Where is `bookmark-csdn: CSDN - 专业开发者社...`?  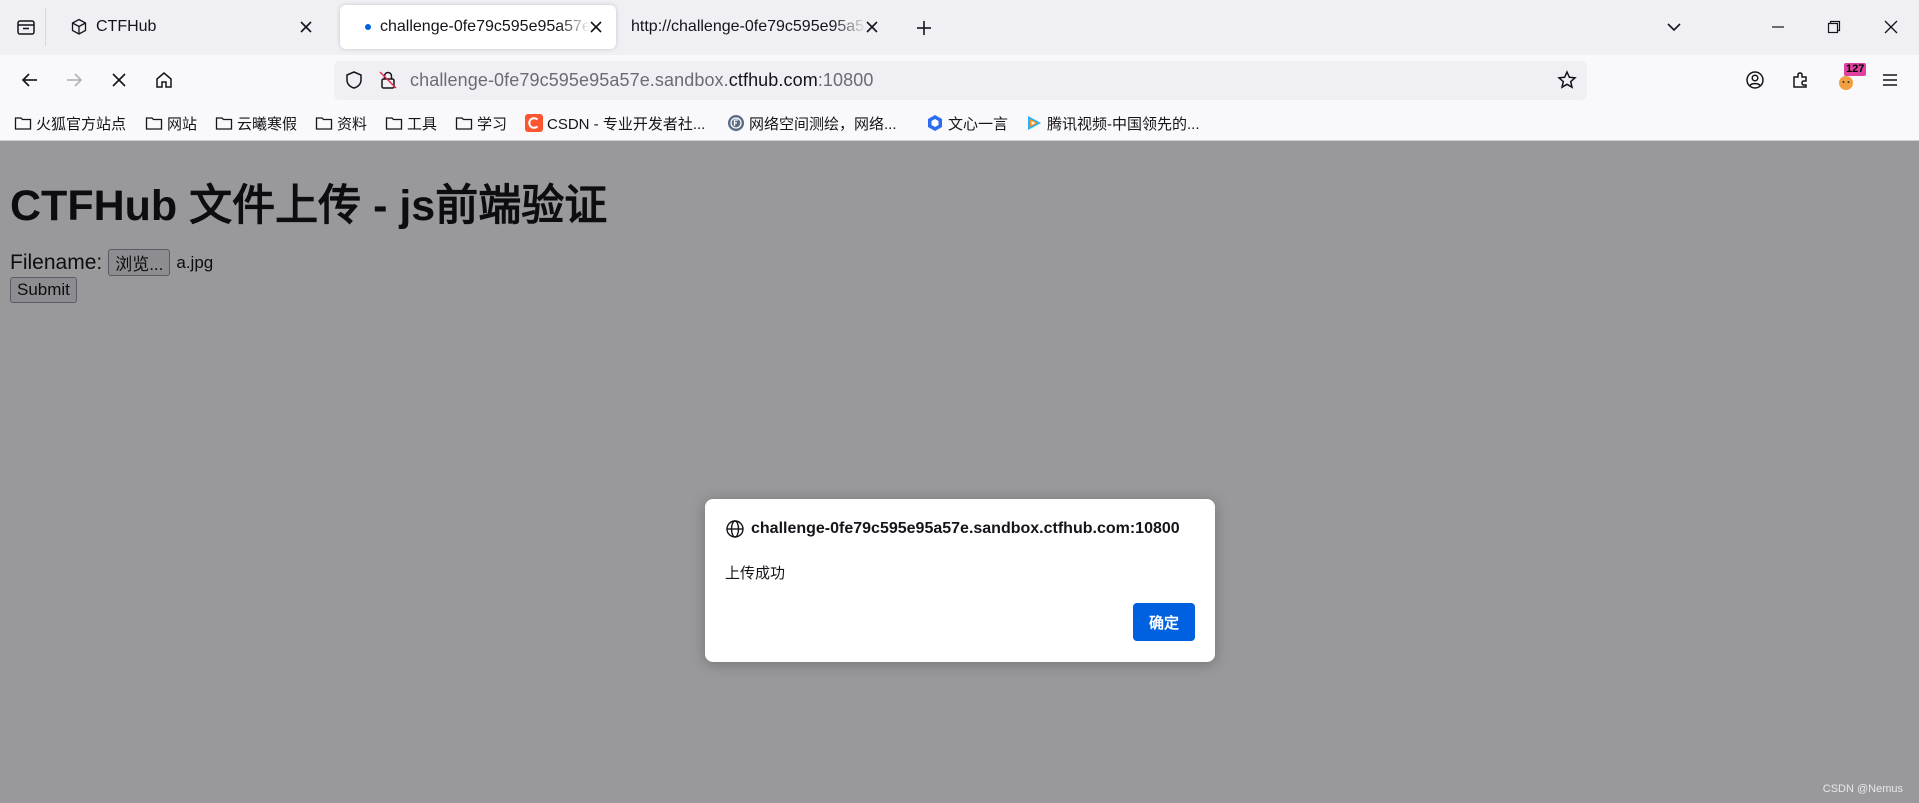 bookmark-csdn: CSDN - 专业开发者社... is located at coordinates (615, 123).